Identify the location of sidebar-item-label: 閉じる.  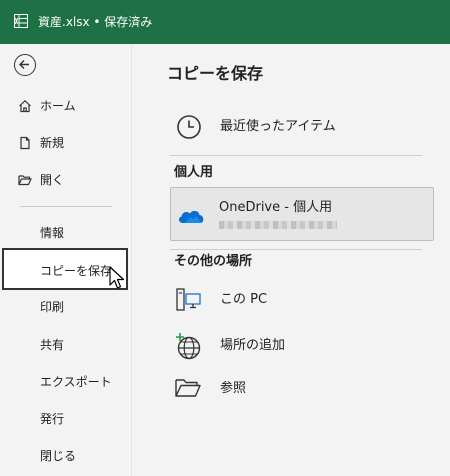
(58, 456).